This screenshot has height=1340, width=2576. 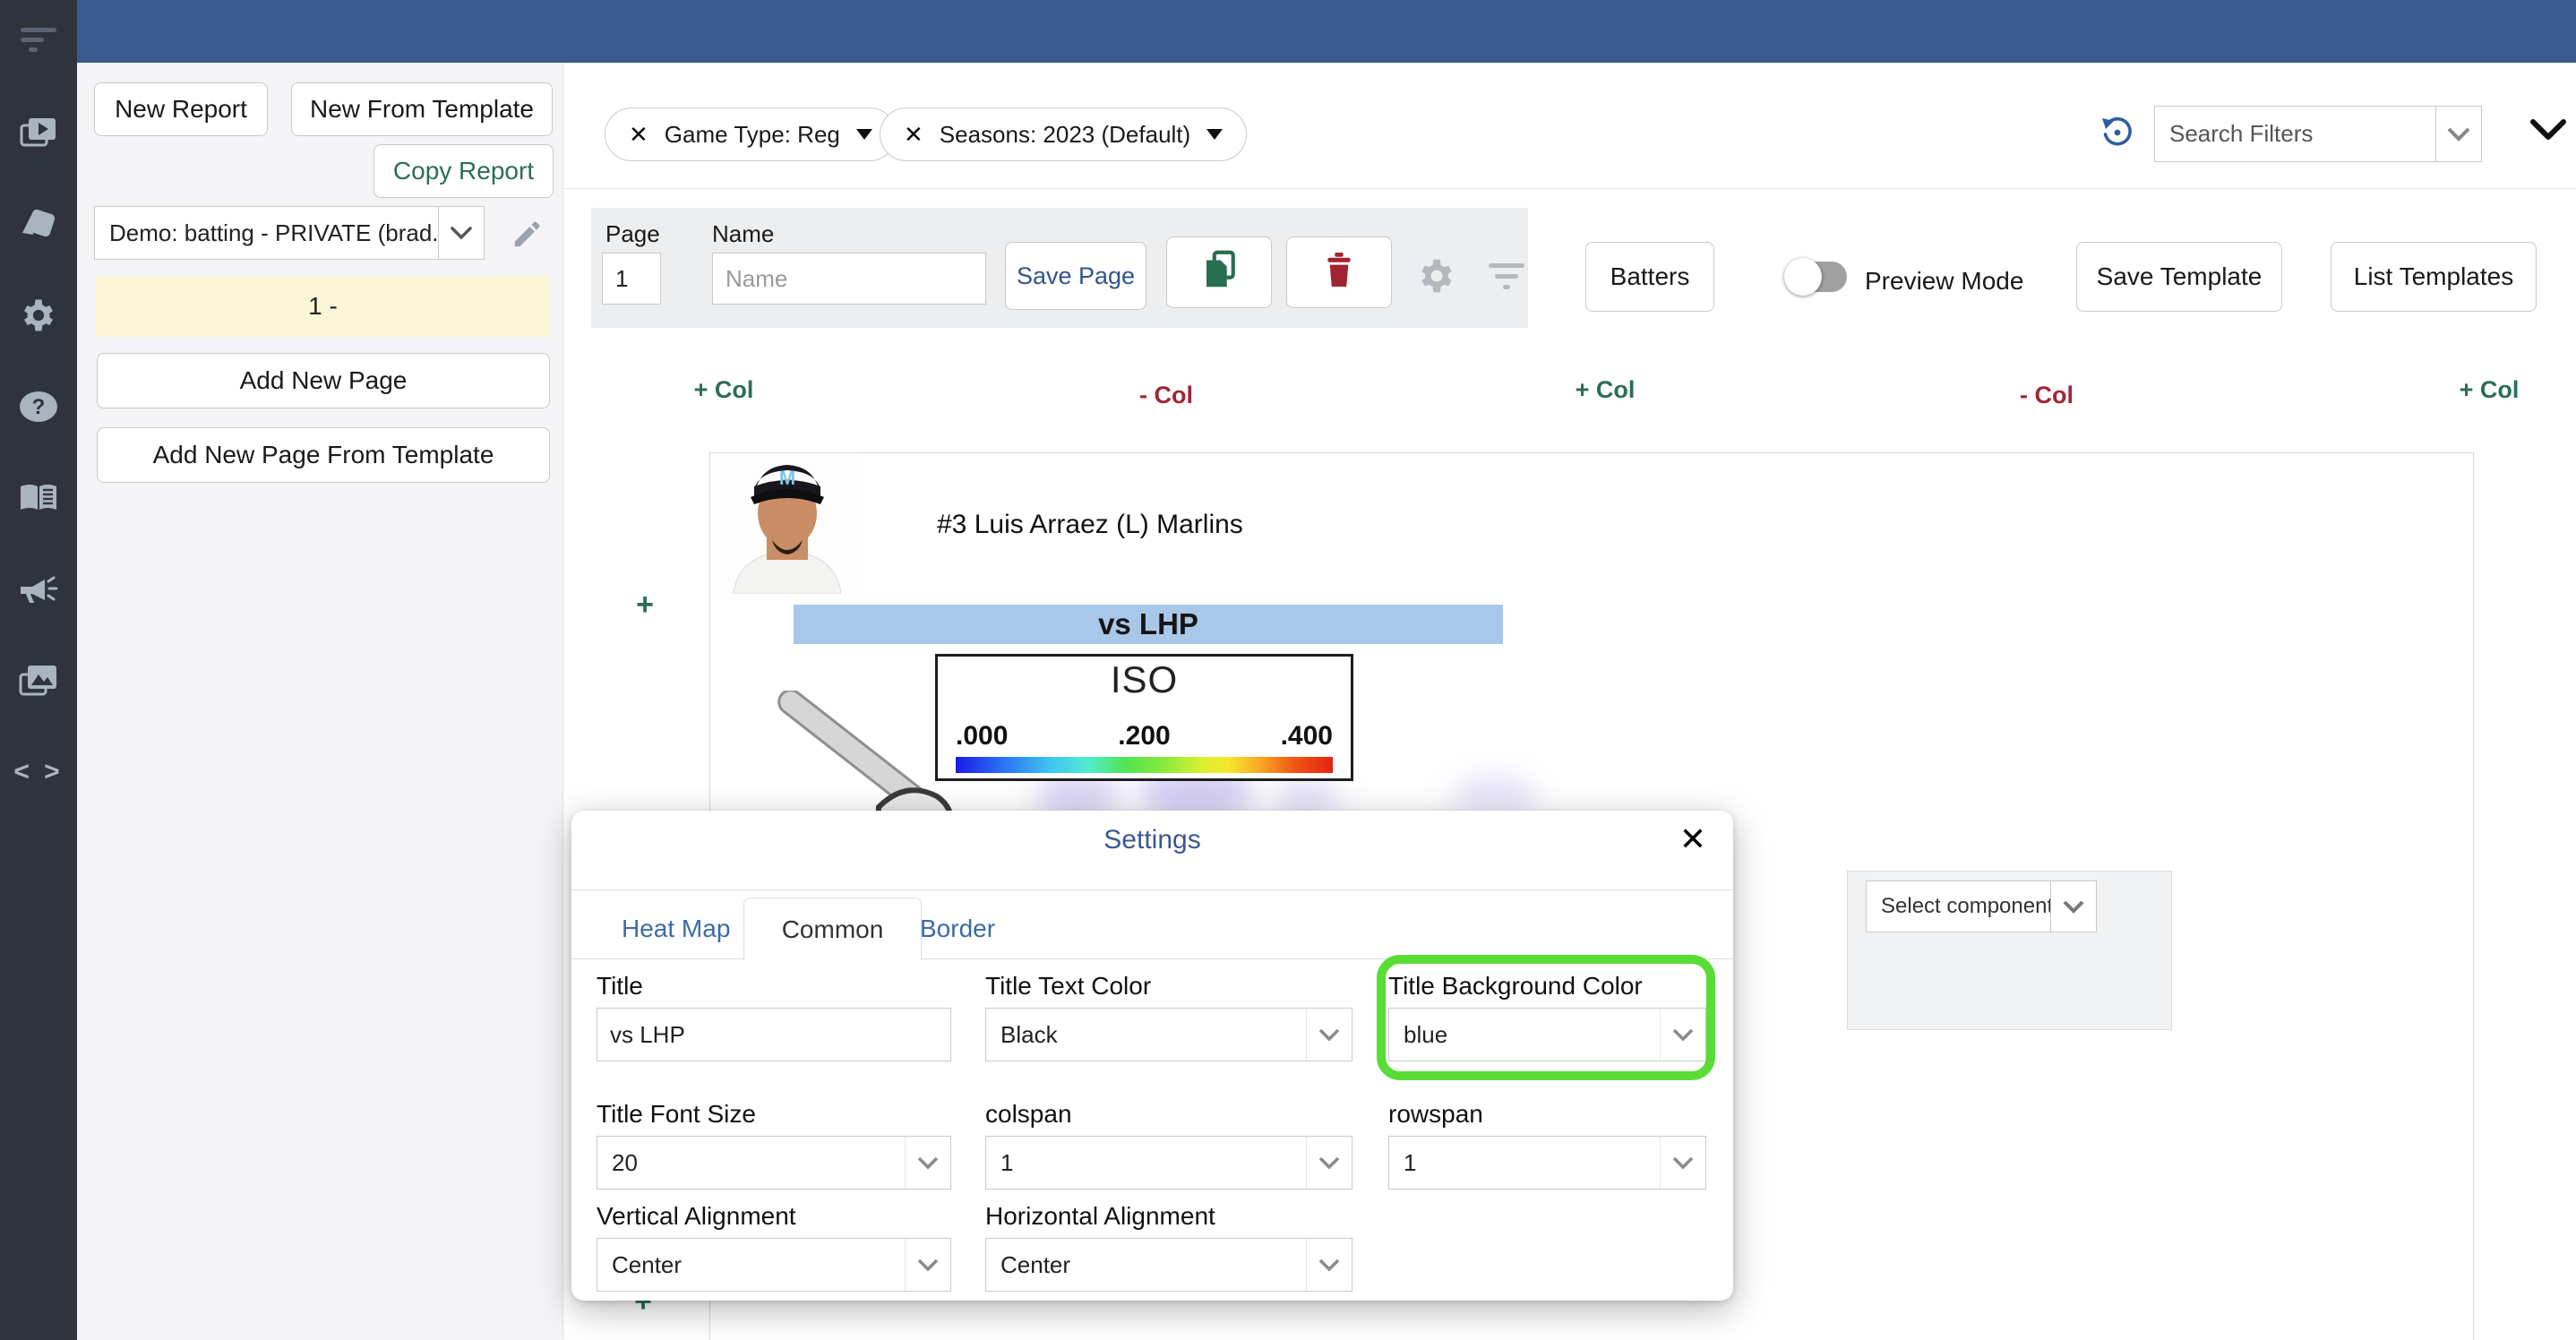 What do you see at coordinates (2241, 133) in the screenshot?
I see `search-filters-placeholder: Search Filters` at bounding box center [2241, 133].